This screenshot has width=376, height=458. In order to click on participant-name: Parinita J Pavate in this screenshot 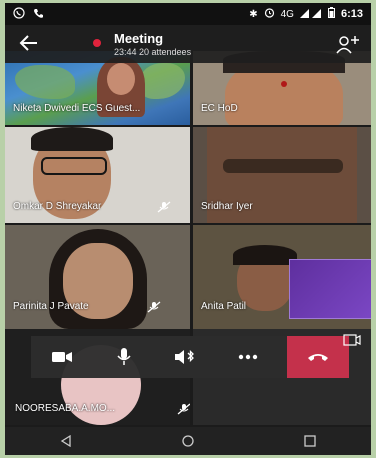, I will do `click(51, 306)`.